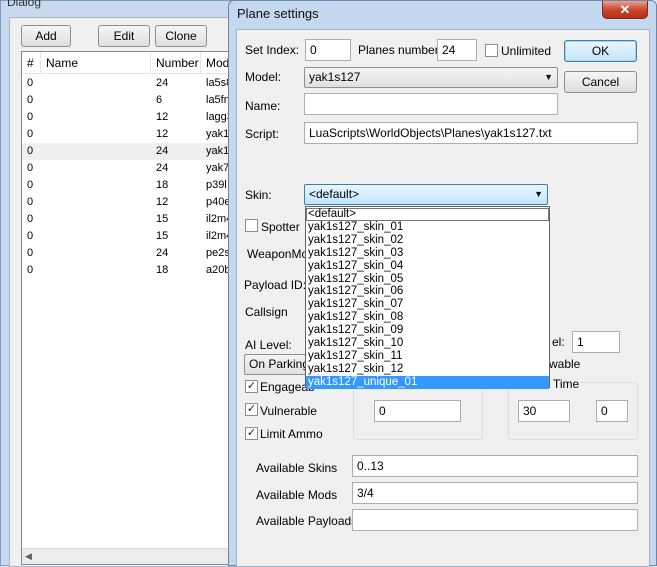  Describe the element at coordinates (495, 493) in the screenshot. I see `available-mods-field: 3/4` at that location.